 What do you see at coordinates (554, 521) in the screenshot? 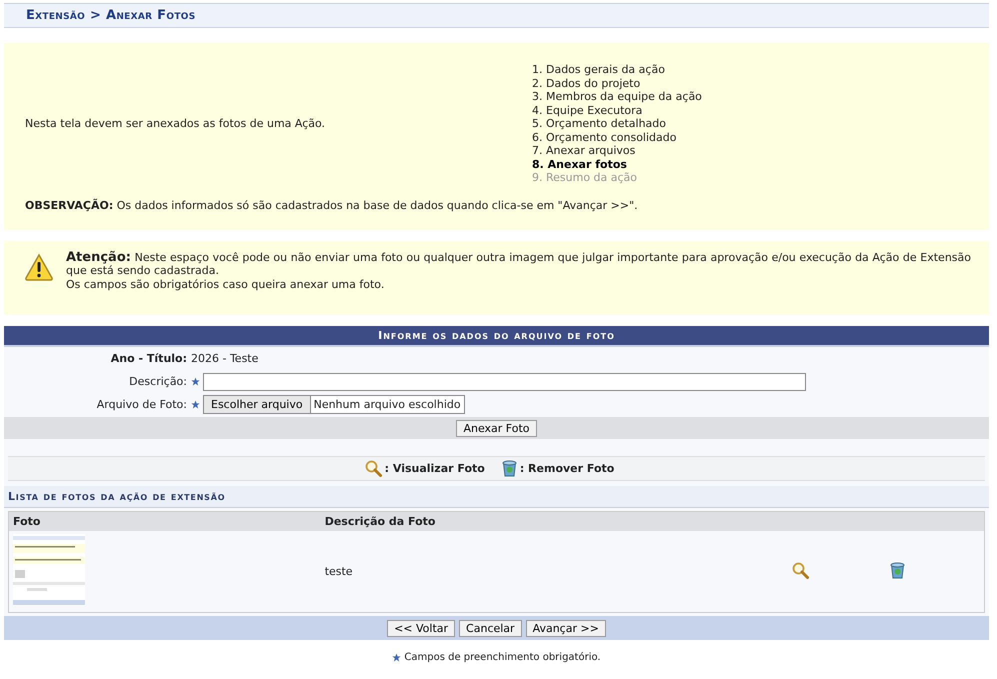
I see `column-header: Descrição da Foto` at bounding box center [554, 521].